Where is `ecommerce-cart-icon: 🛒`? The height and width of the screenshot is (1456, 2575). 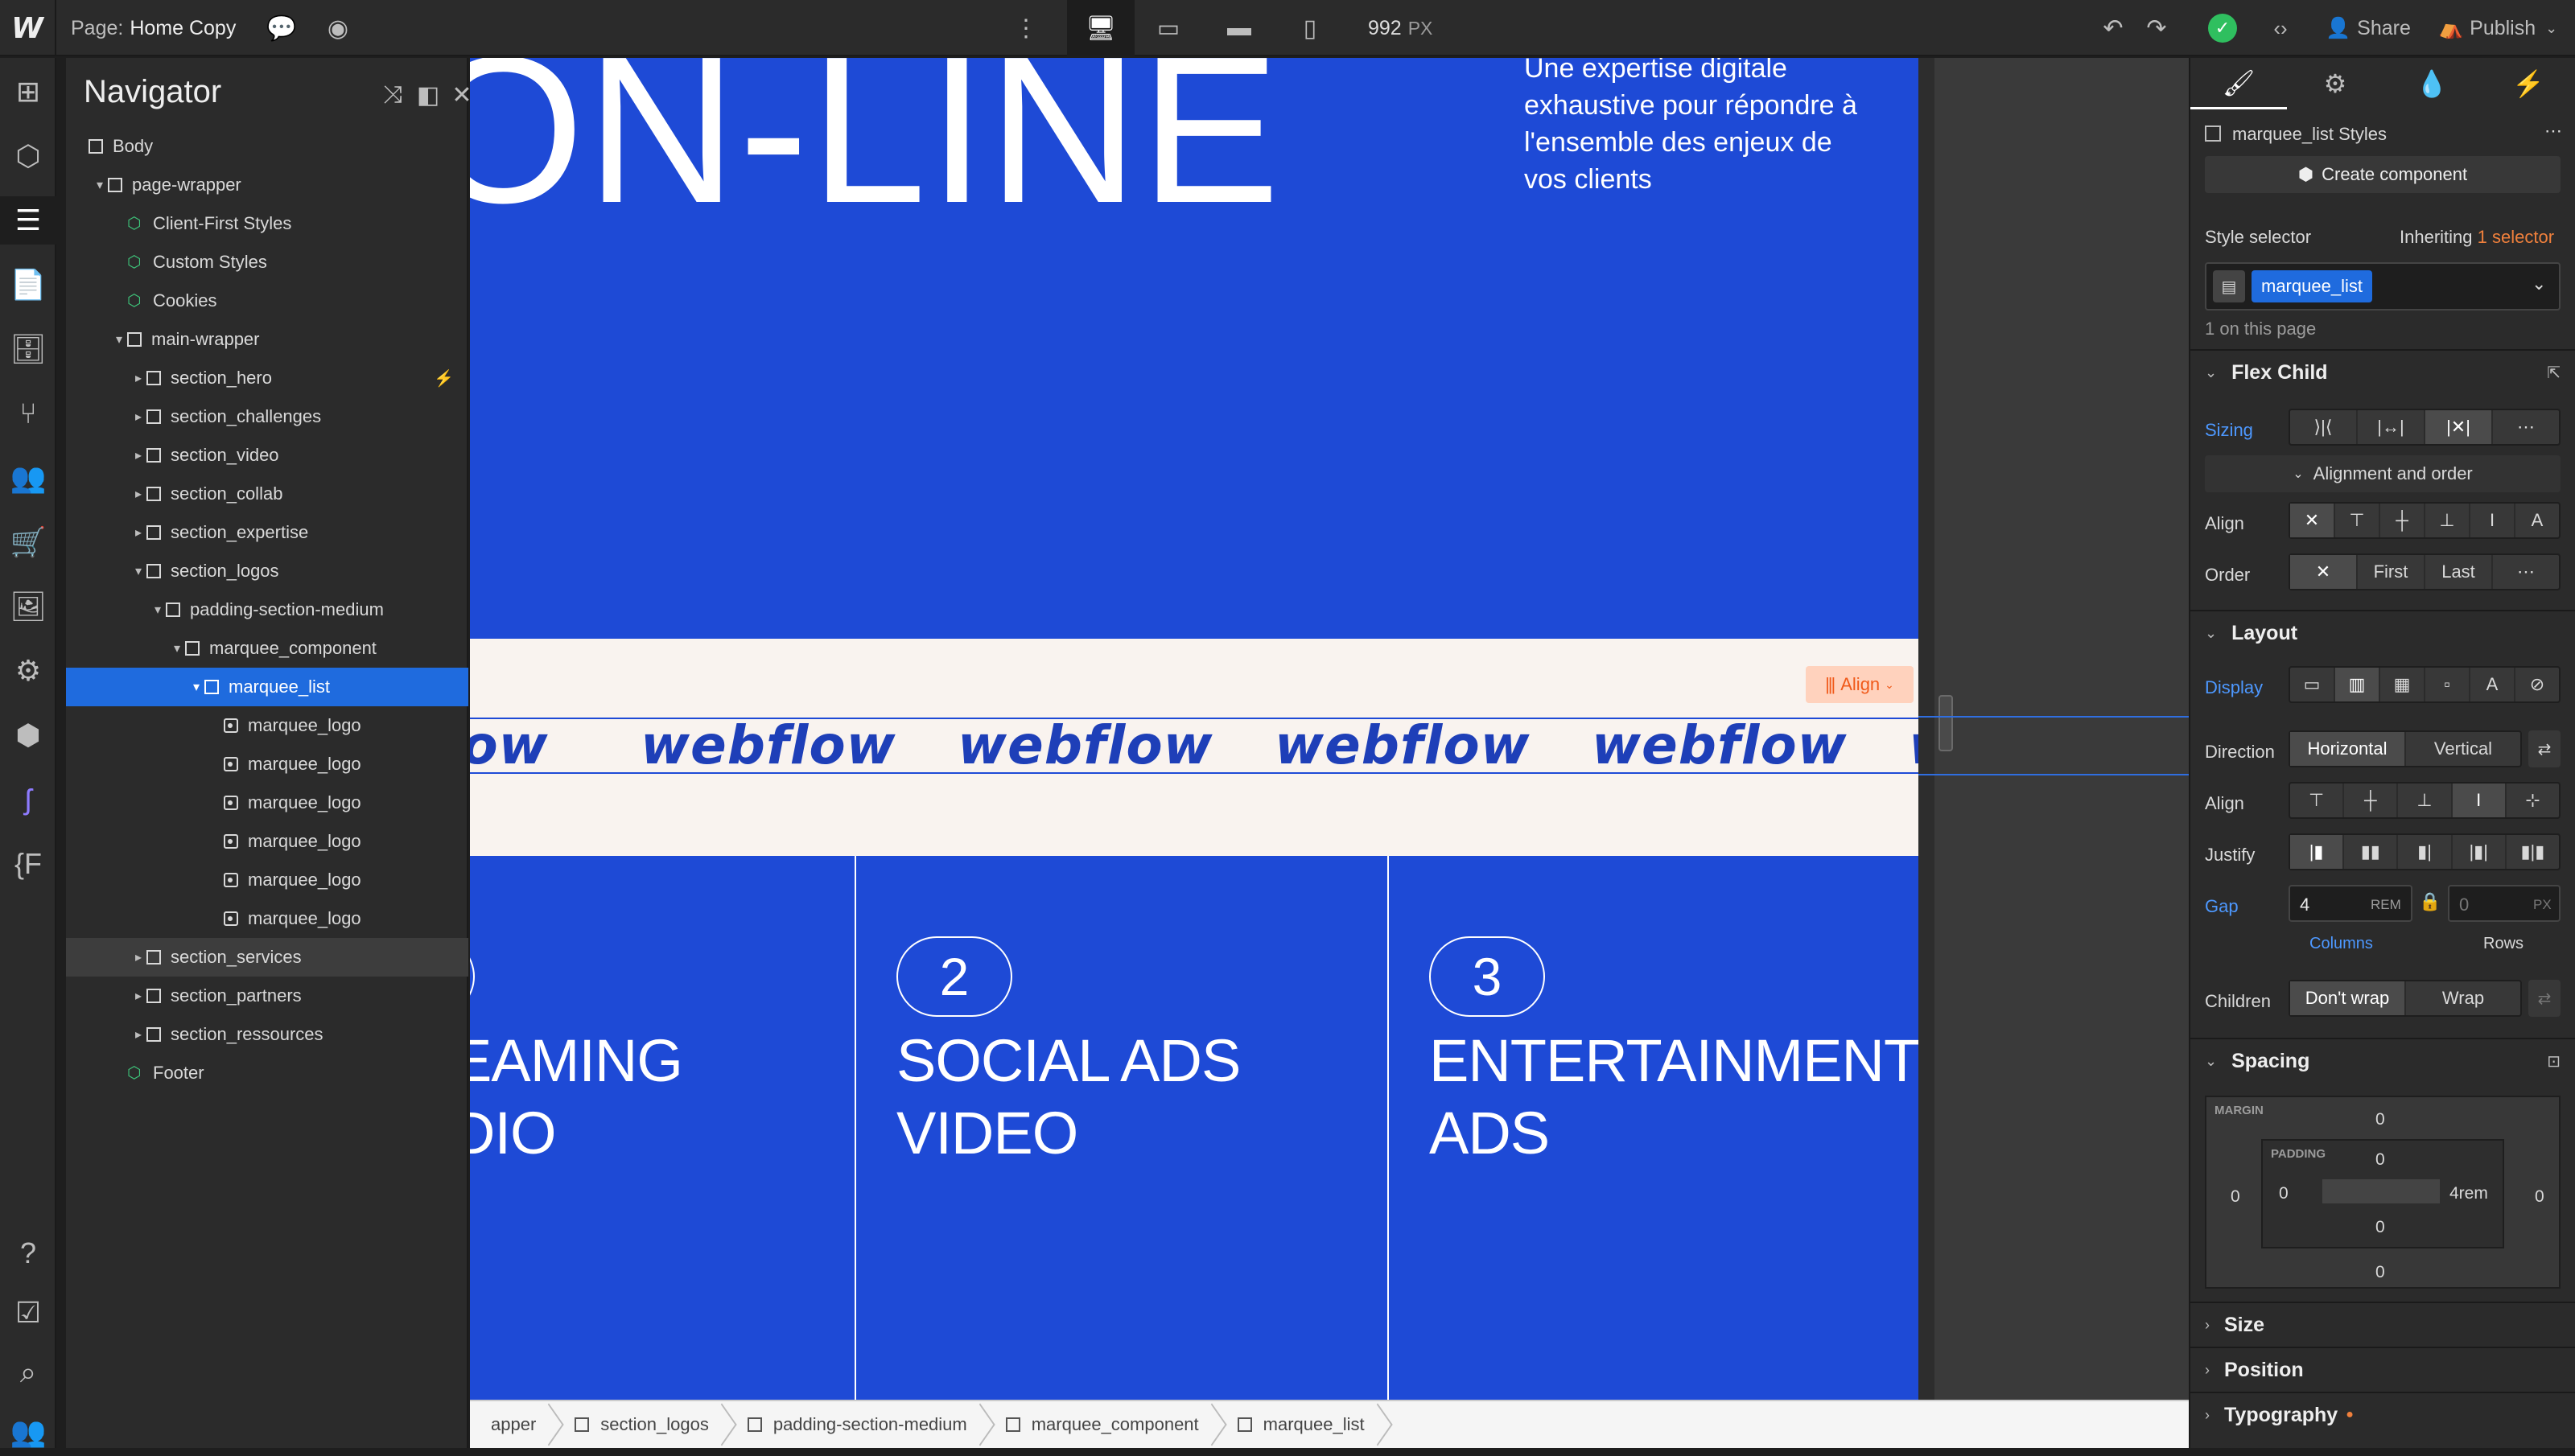
ecommerce-cart-icon: 🛒 is located at coordinates (28, 542).